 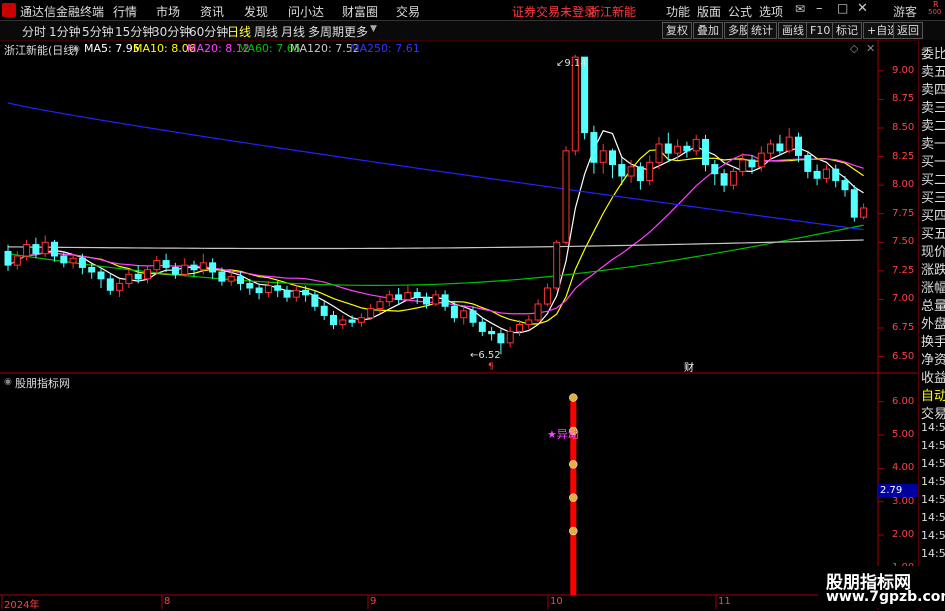 I want to click on login-warning: 证券交易未登录, so click(x=554, y=11).